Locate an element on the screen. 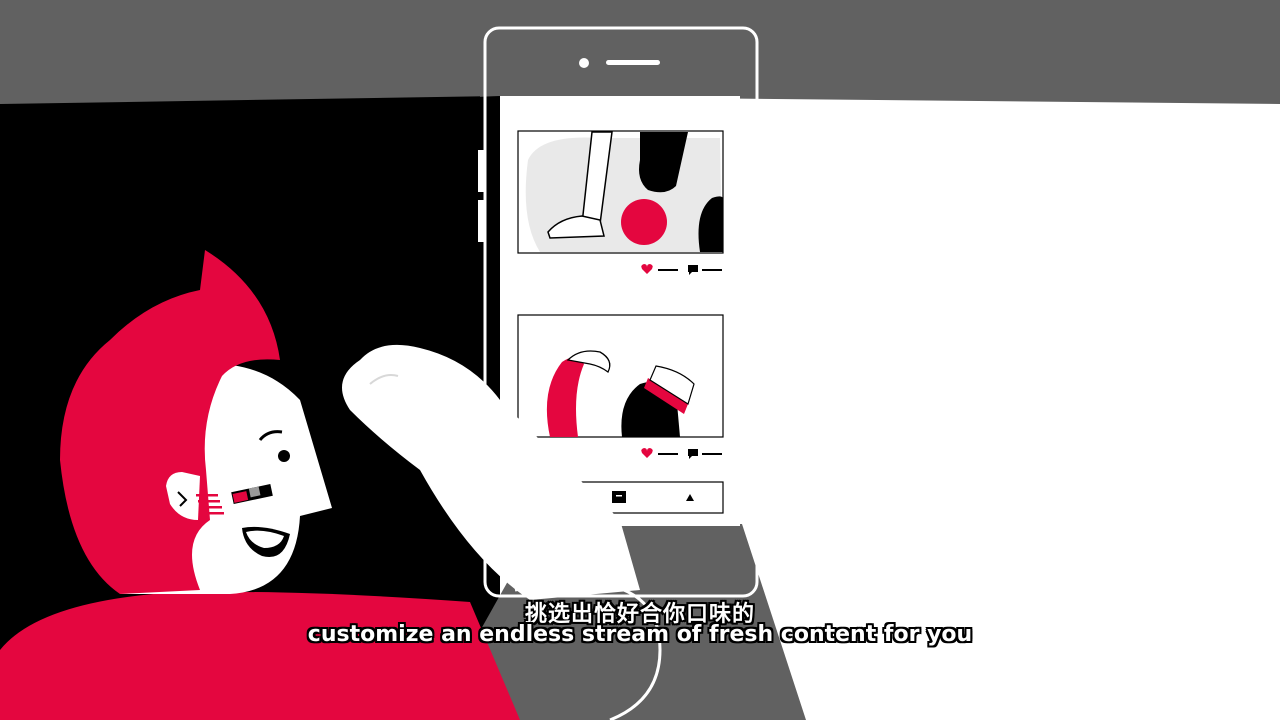 This screenshot has height=720, width=1280. comment-count-bar is located at coordinates (712, 270).